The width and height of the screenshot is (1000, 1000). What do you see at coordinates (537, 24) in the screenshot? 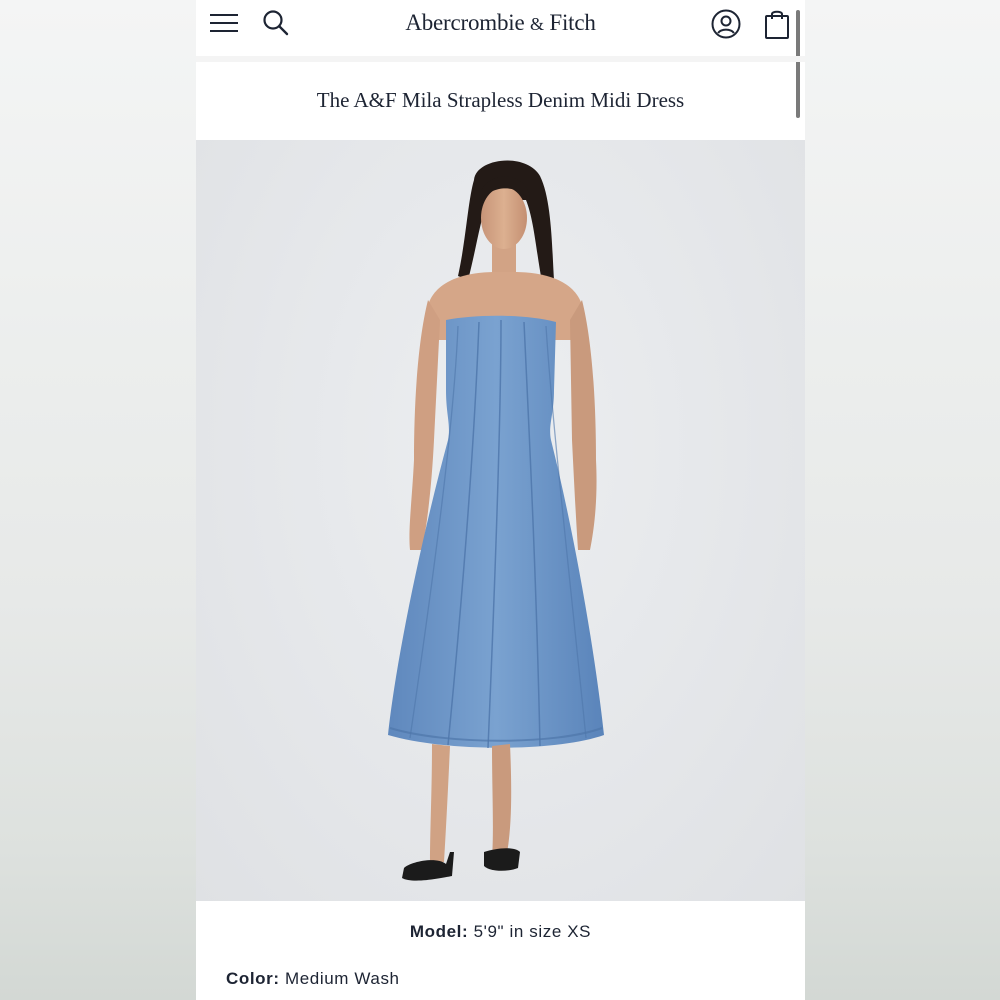
I see `brand-ampersand: &` at bounding box center [537, 24].